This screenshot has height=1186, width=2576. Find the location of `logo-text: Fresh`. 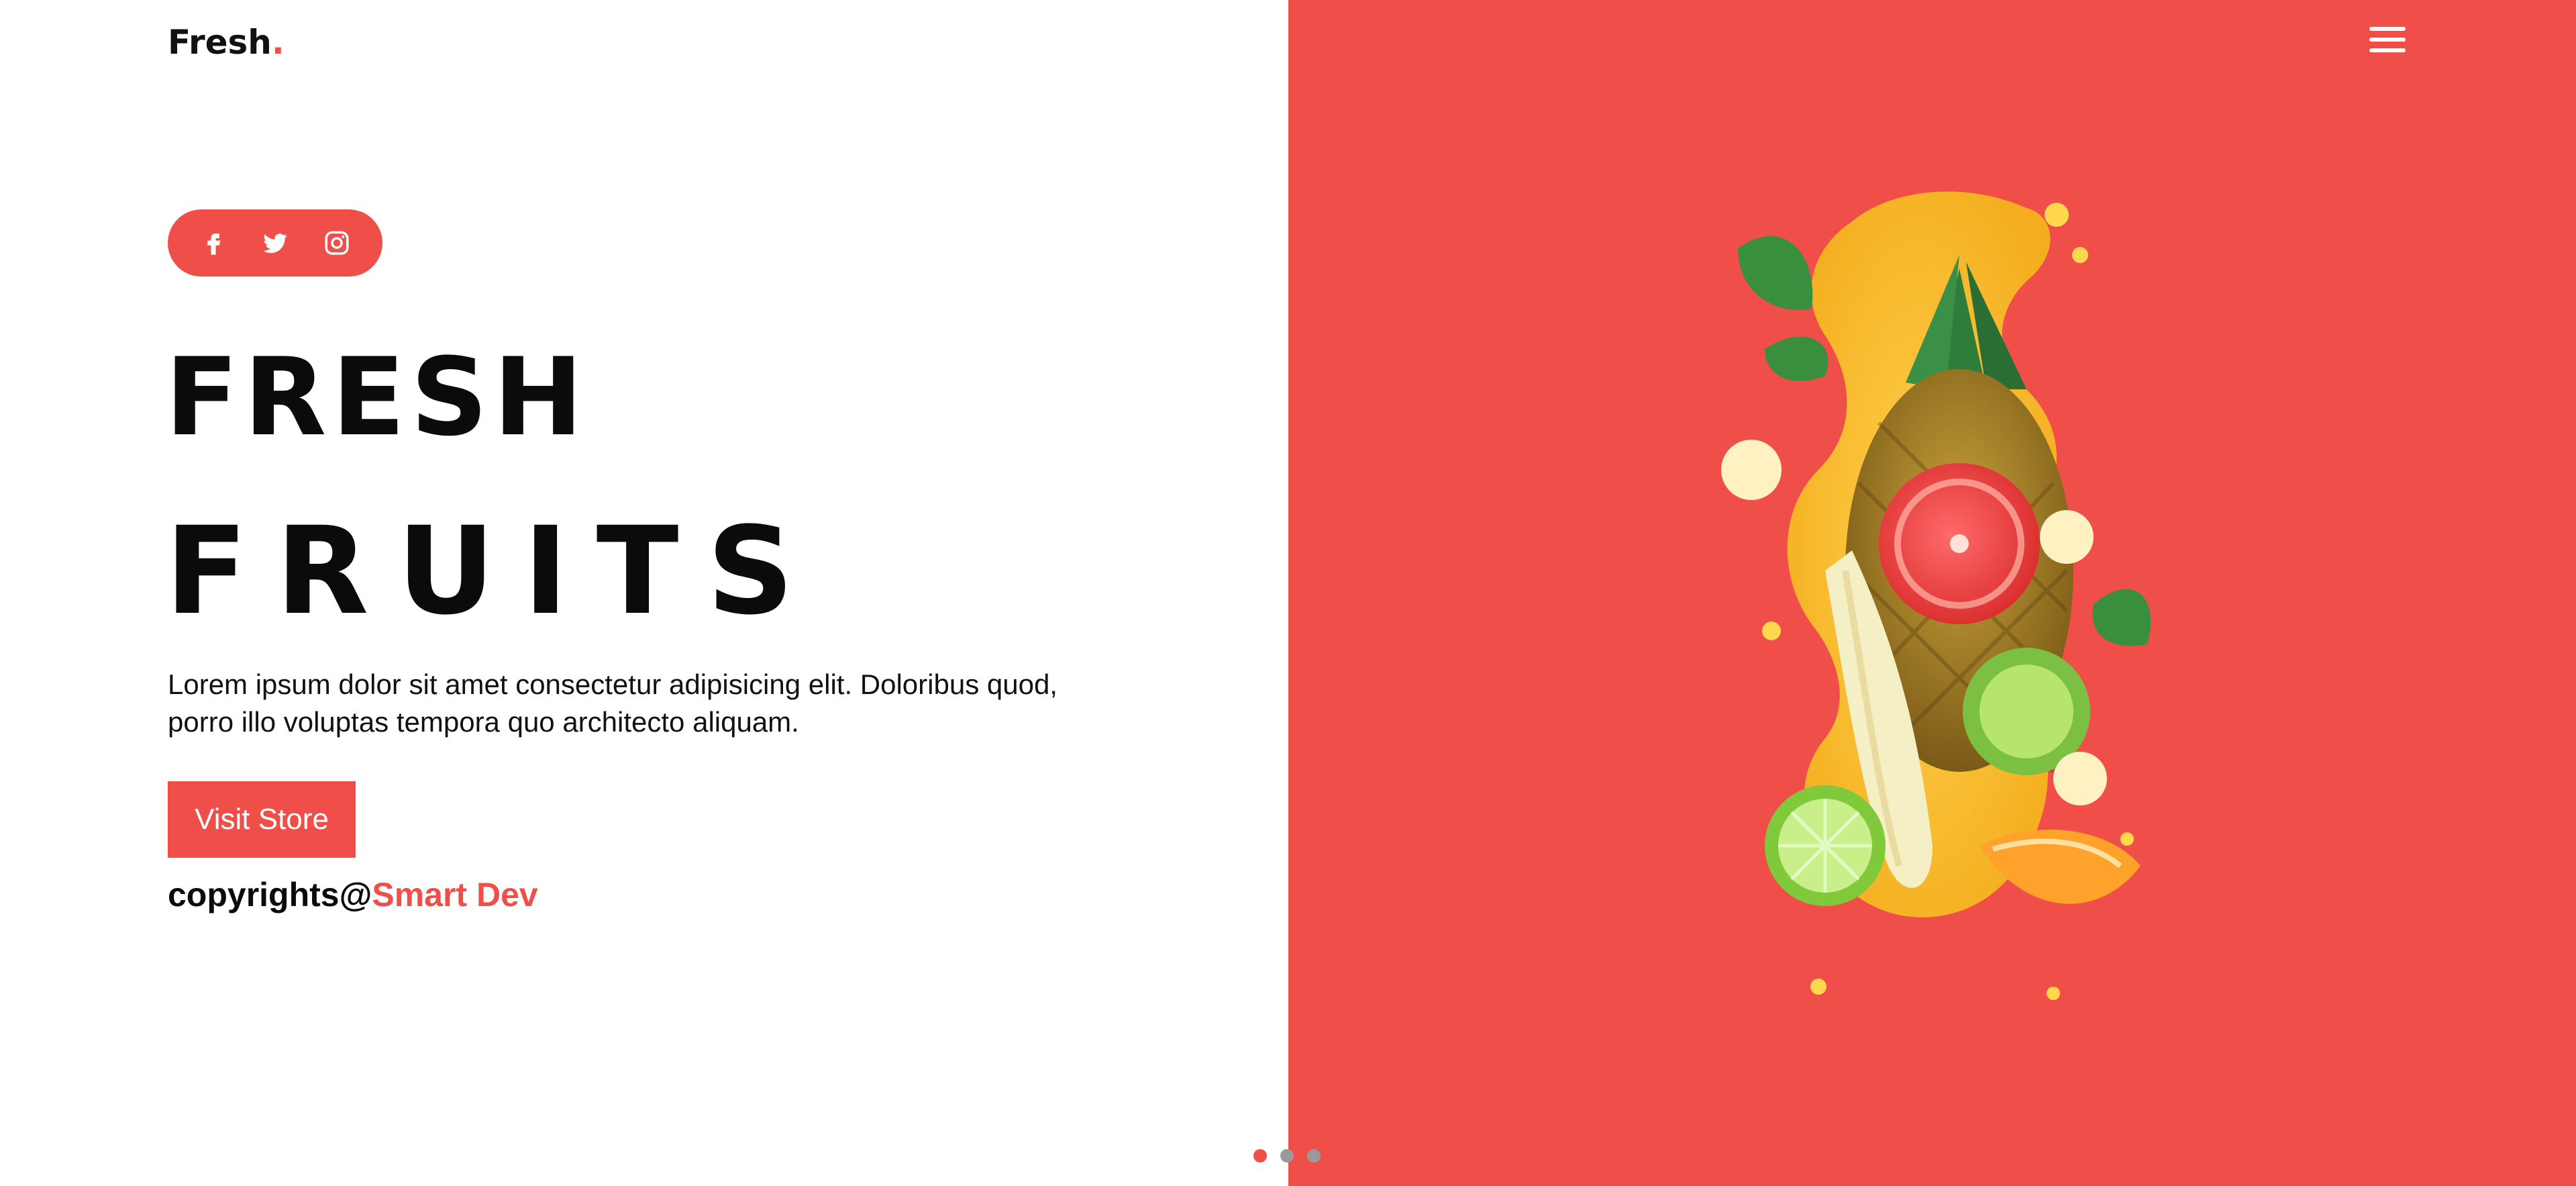

logo-text: Fresh is located at coordinates (220, 42).